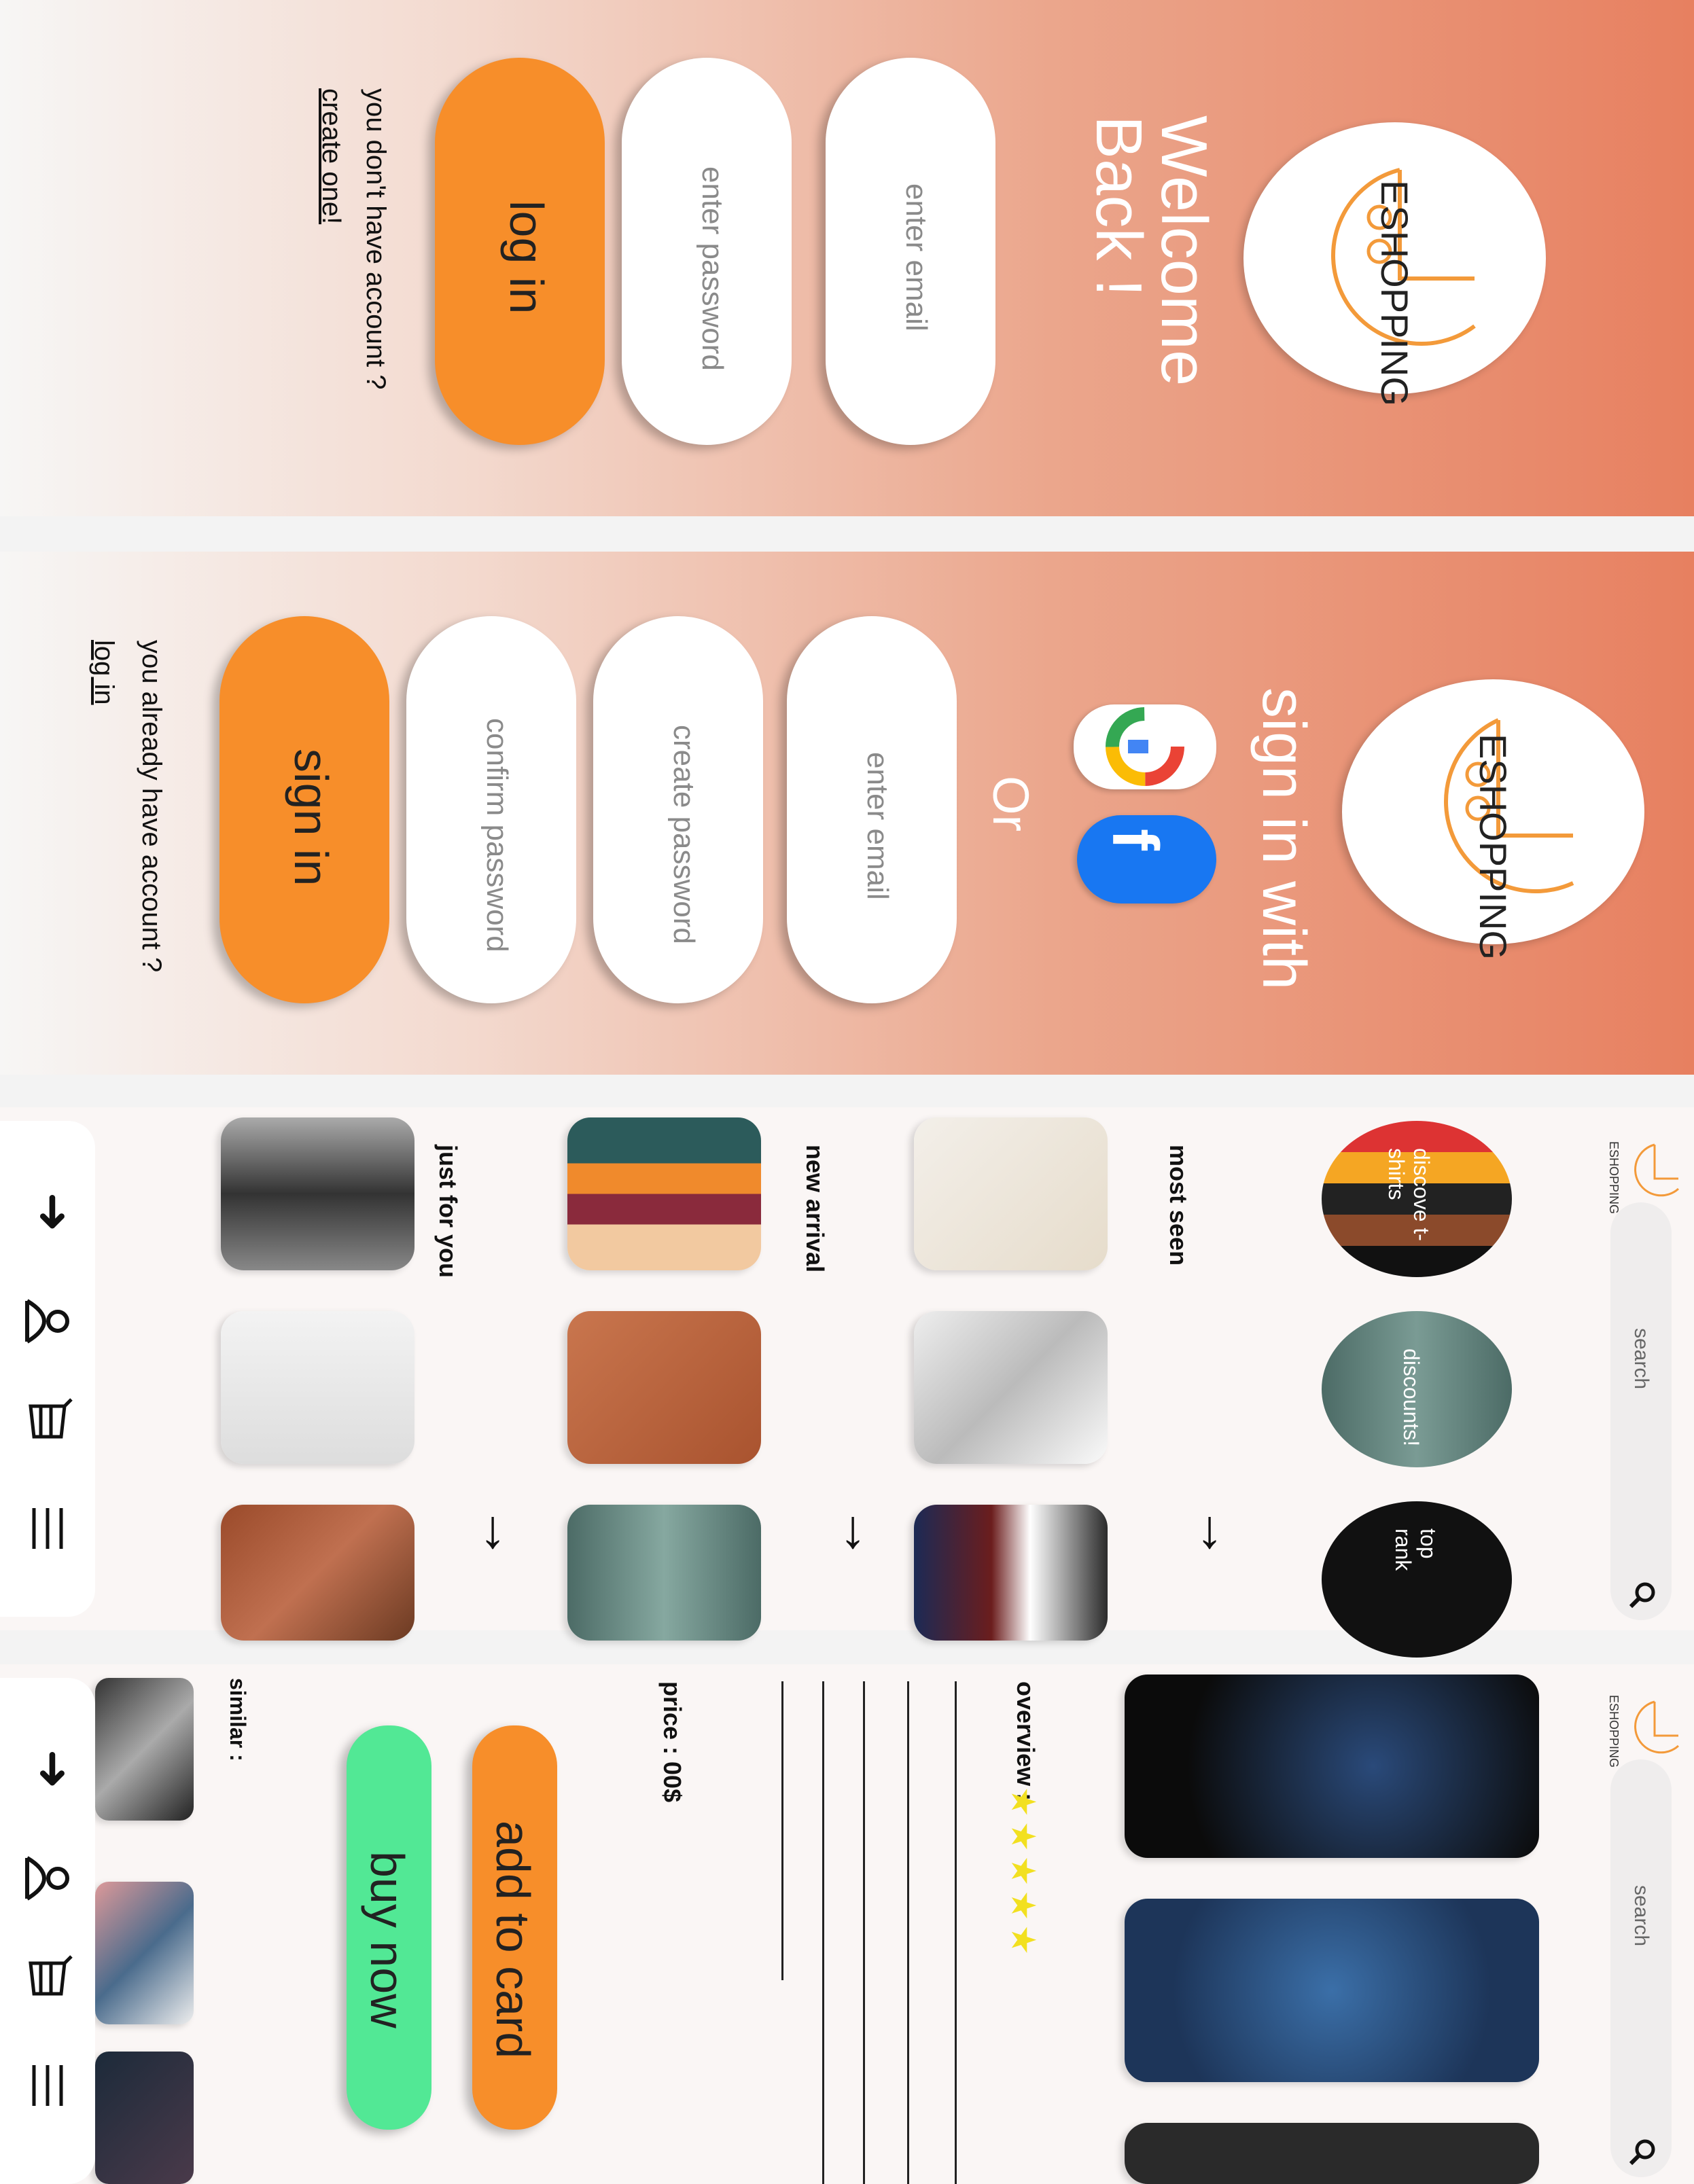 This screenshot has width=1694, height=2184. I want to click on login-email-field: enter email, so click(910, 251).